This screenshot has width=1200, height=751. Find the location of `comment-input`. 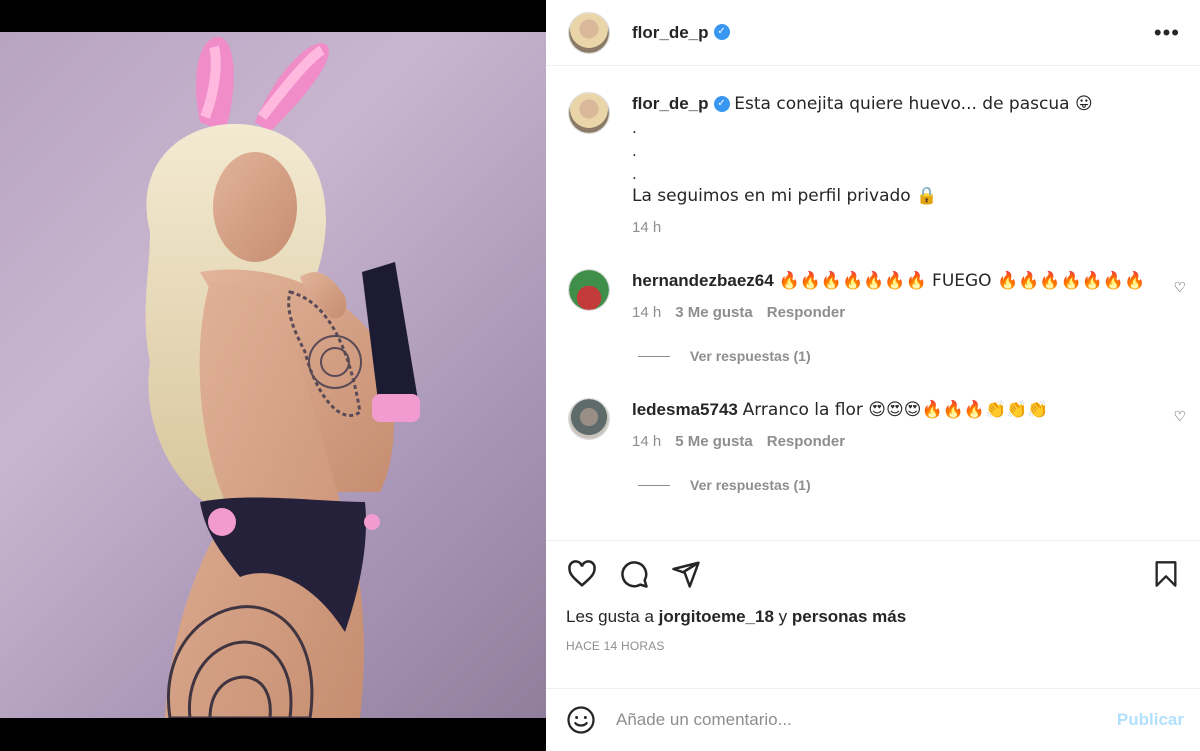

comment-input is located at coordinates (866, 720).